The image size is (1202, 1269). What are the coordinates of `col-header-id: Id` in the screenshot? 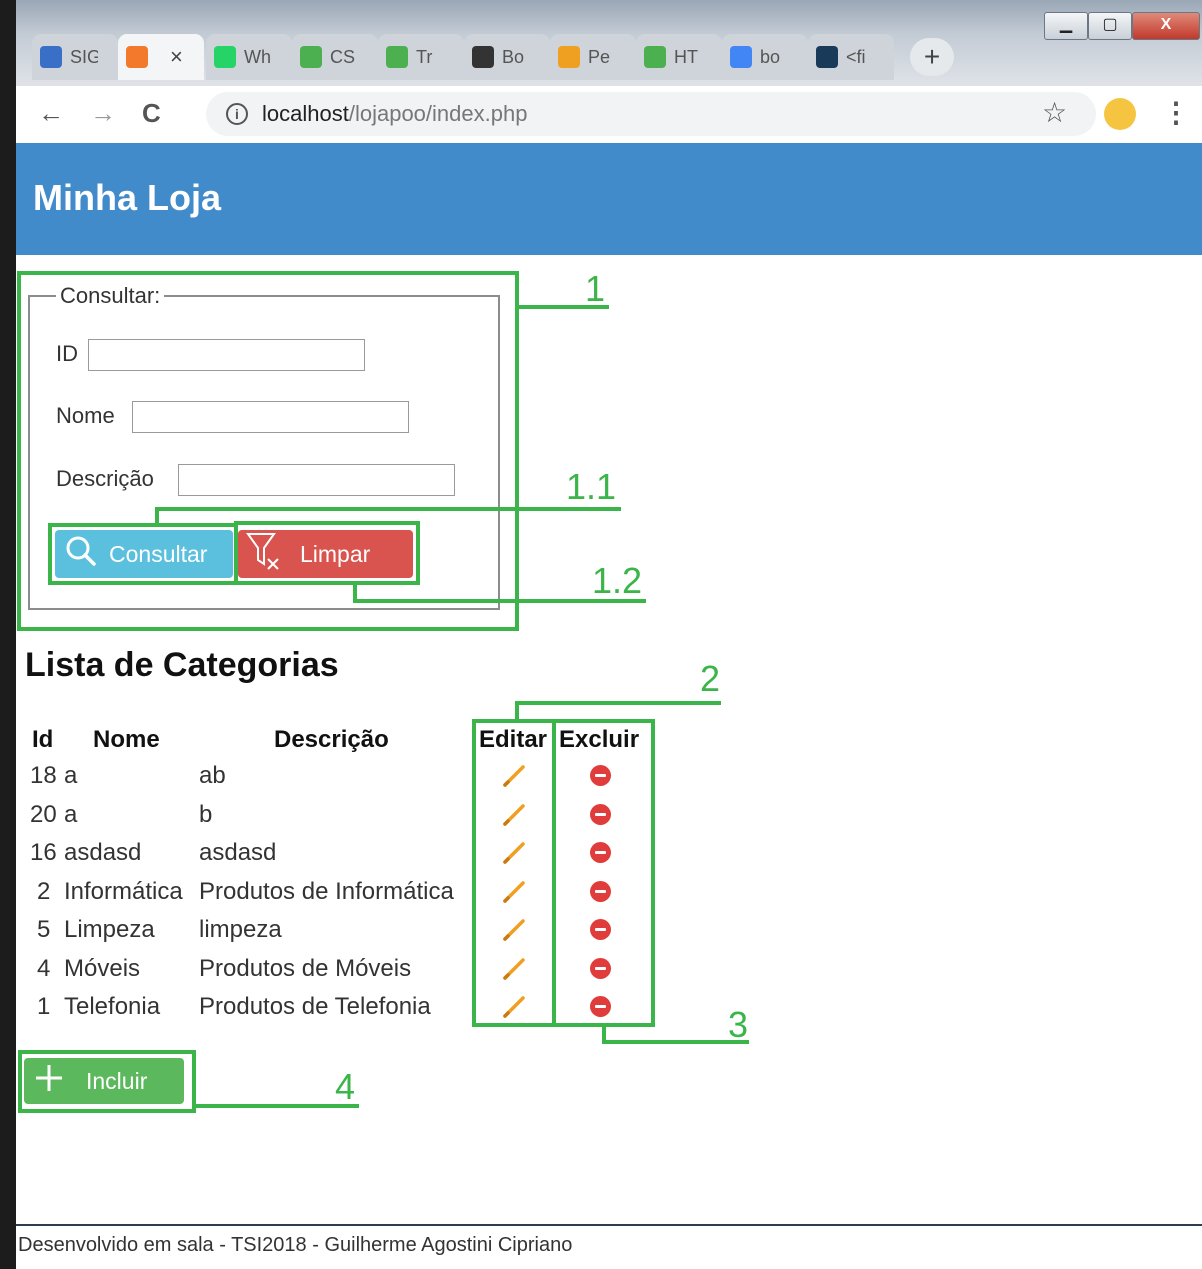 It's located at (43, 739).